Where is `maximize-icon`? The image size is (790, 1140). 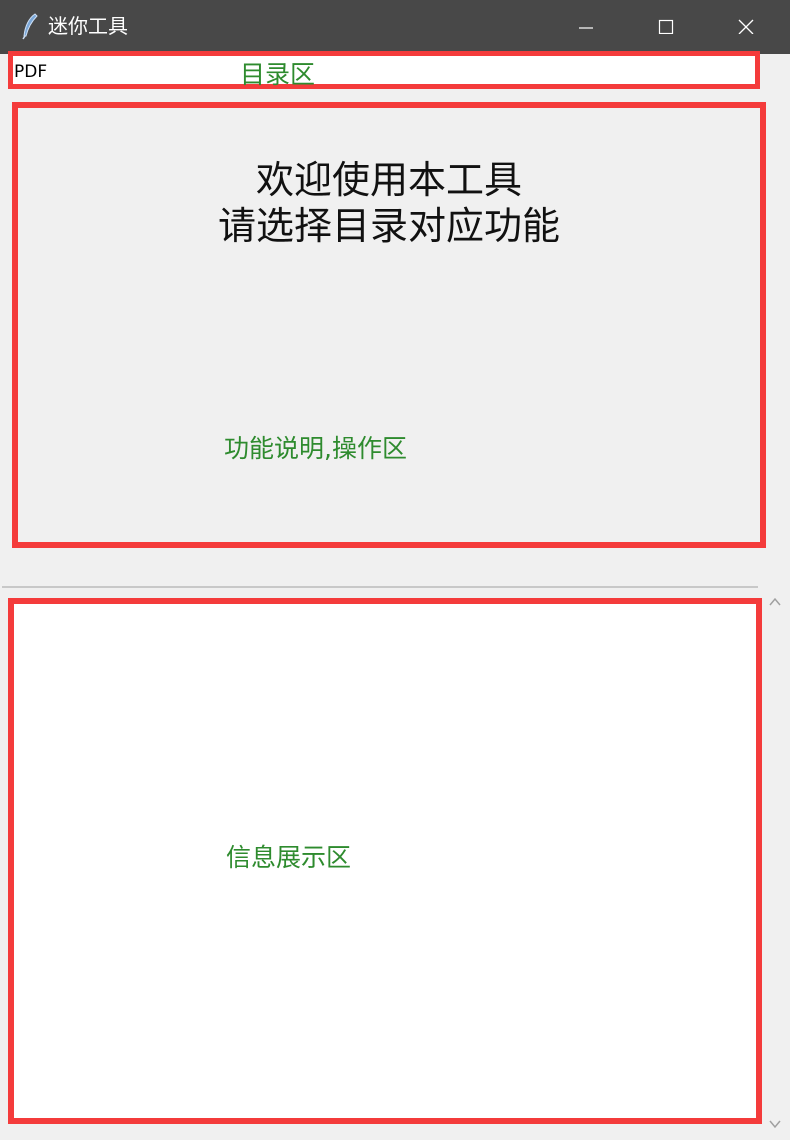
maximize-icon is located at coordinates (666, 26).